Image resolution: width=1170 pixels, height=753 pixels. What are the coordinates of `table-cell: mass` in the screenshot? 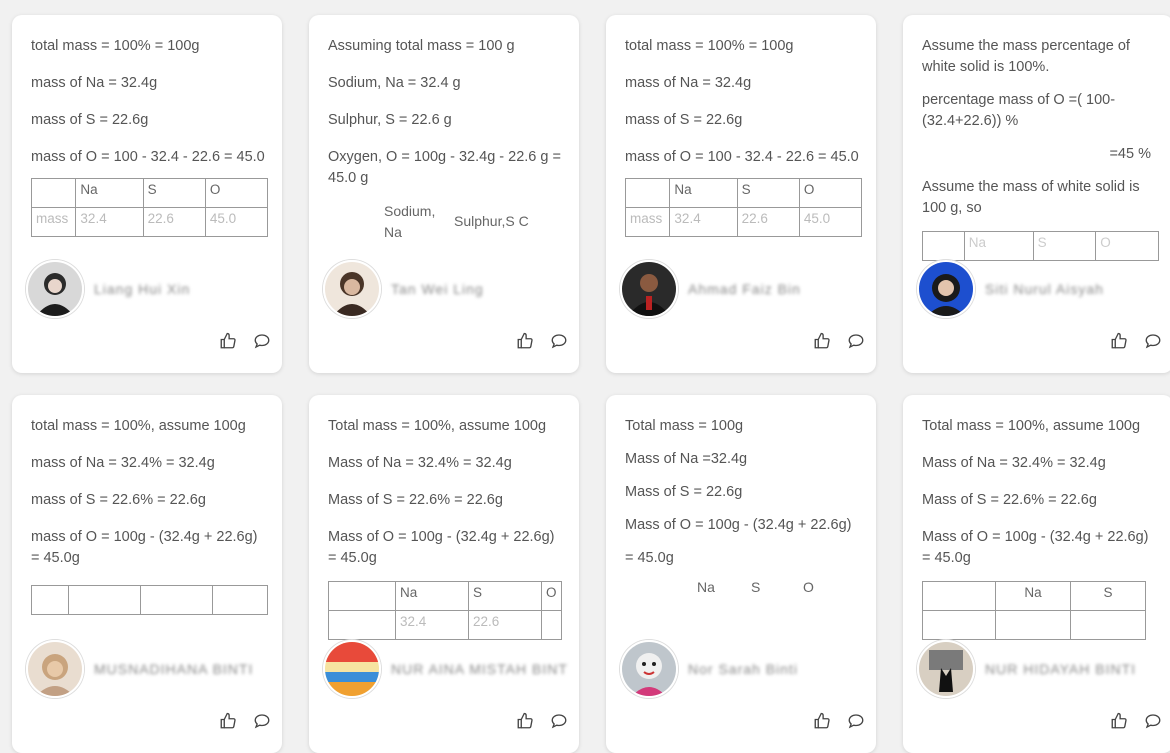 It's located at (647, 222).